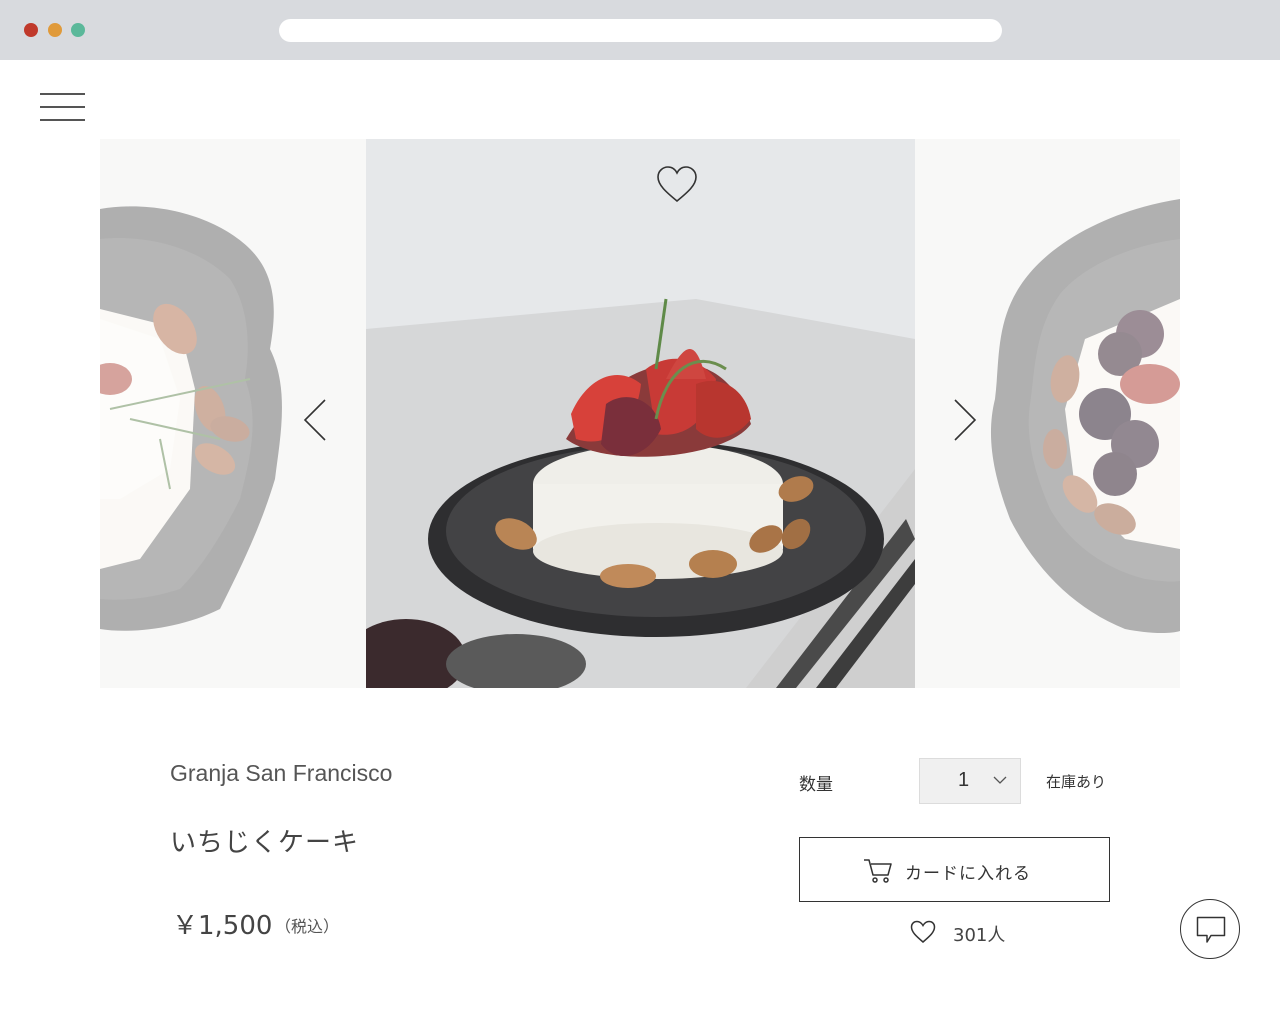 Image resolution: width=1280 pixels, height=1011 pixels. What do you see at coordinates (31, 30) in the screenshot?
I see `window-close-dot` at bounding box center [31, 30].